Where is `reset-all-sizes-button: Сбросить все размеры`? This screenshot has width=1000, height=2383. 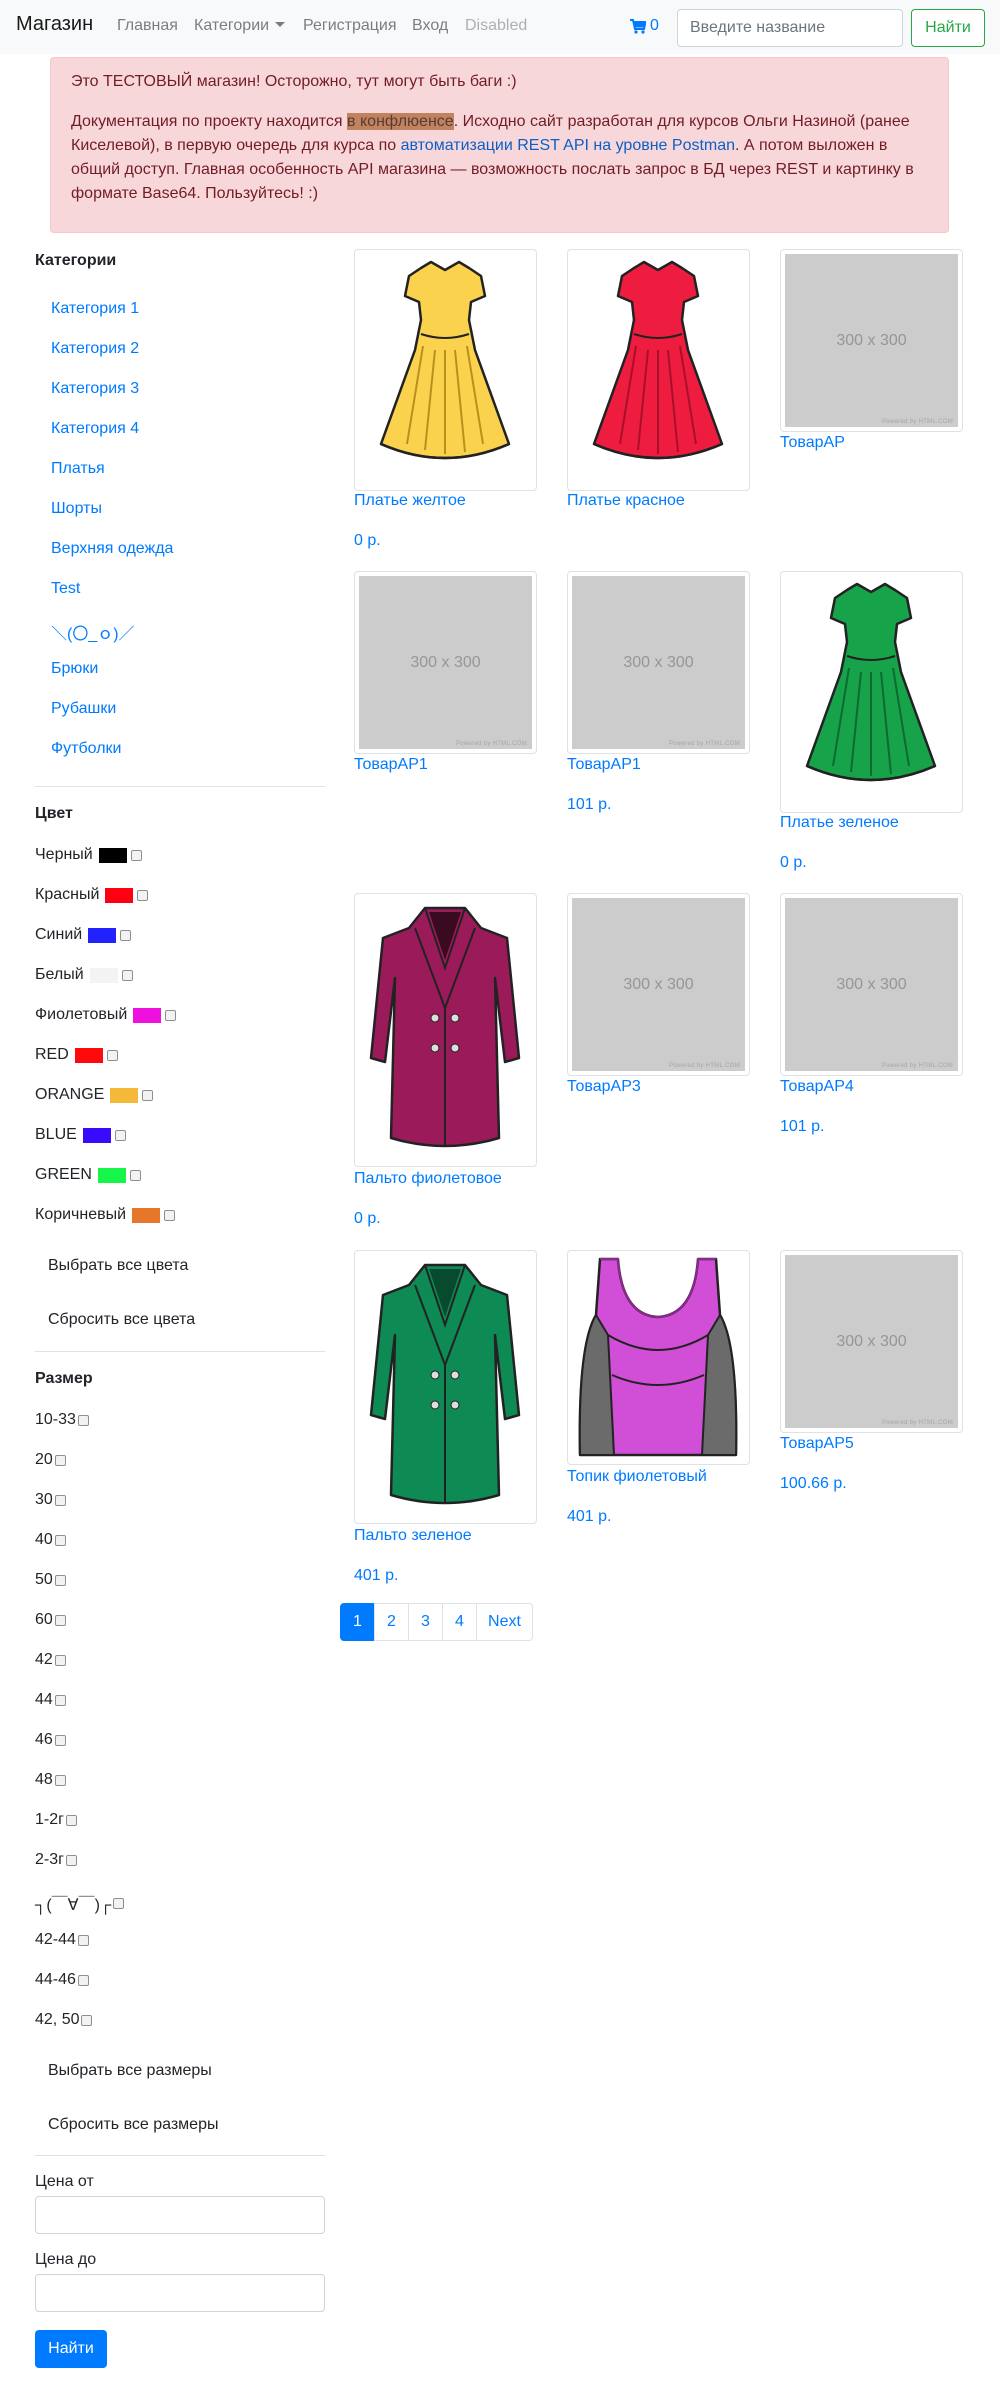
reset-all-sizes-button: Сбросить все размеры is located at coordinates (133, 2125).